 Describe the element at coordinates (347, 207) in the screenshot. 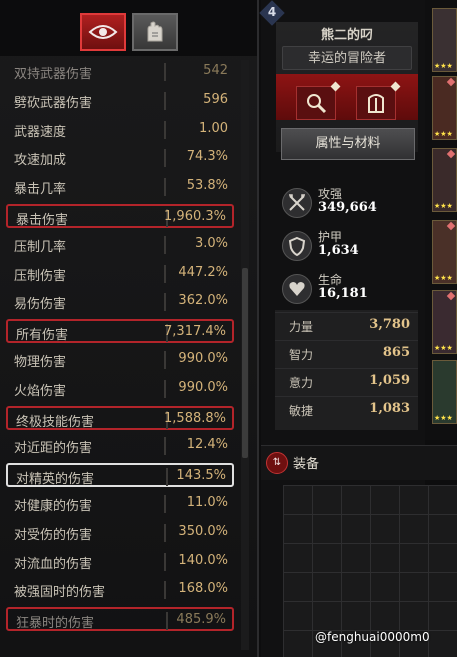

I see `core-stat-value: 349,664` at that location.